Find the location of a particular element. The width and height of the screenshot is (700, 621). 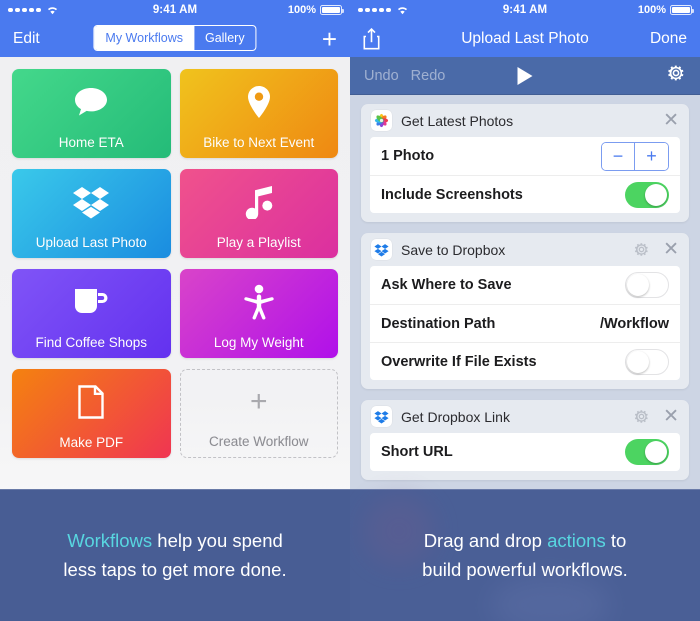

workflow-tile-upload-last-photo: Upload Last Photo is located at coordinates (91, 213).